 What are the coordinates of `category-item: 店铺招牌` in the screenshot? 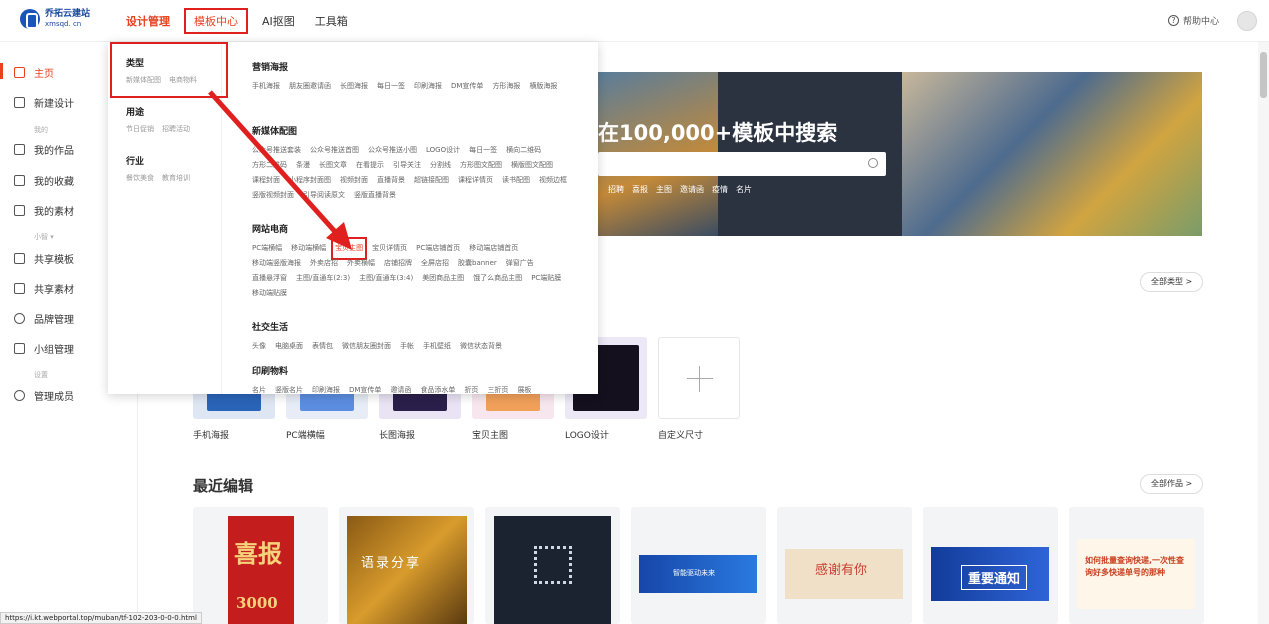 It's located at (398, 263).